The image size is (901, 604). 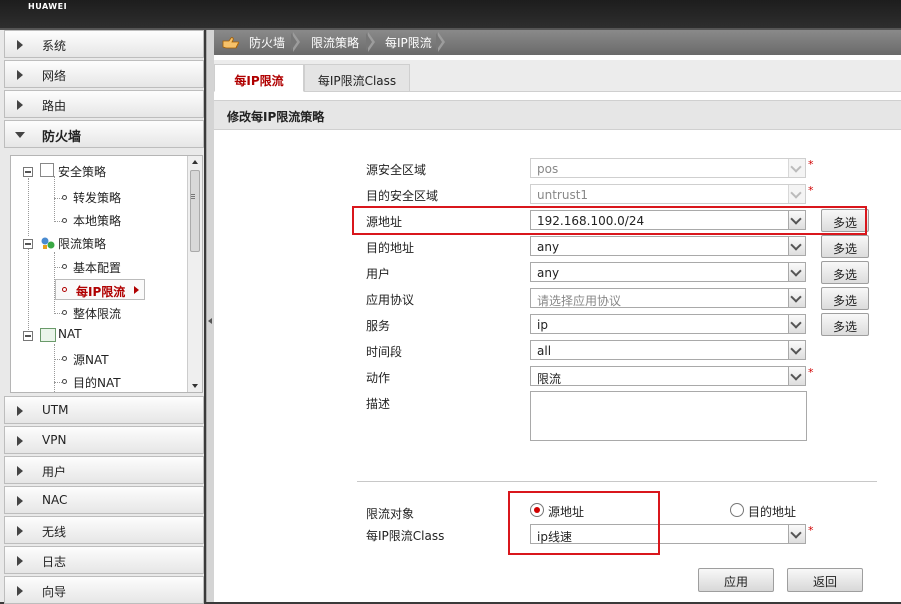 What do you see at coordinates (617, 481) in the screenshot?
I see `section-divider` at bounding box center [617, 481].